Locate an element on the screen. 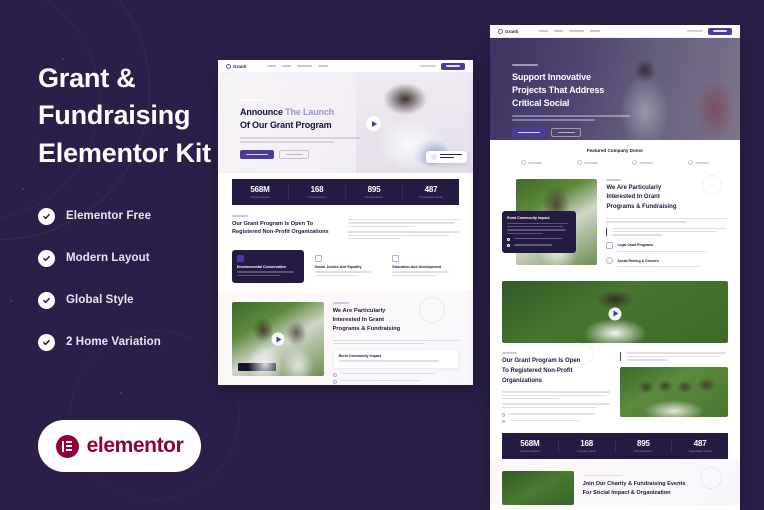 The width and height of the screenshot is (764, 510). logo-text: Granti is located at coordinates (512, 31).